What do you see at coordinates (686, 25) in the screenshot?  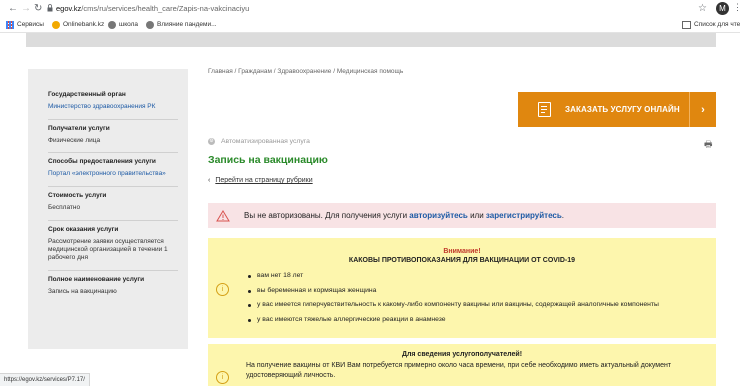 I see `reading-list-icon` at bounding box center [686, 25].